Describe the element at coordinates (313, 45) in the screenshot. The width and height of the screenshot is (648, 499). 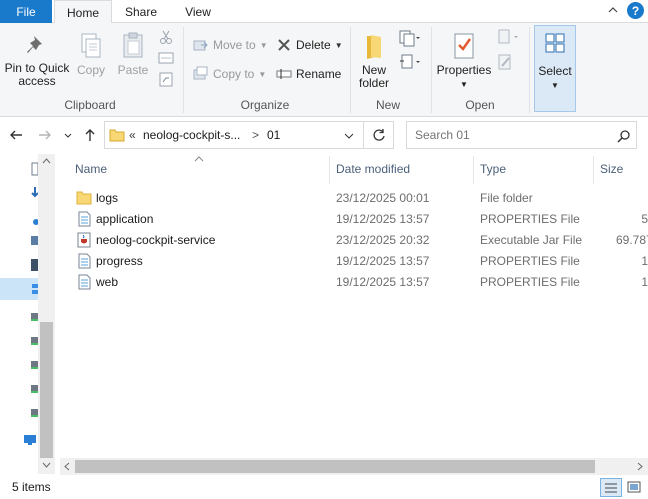
I see `delete-label: Delete` at that location.